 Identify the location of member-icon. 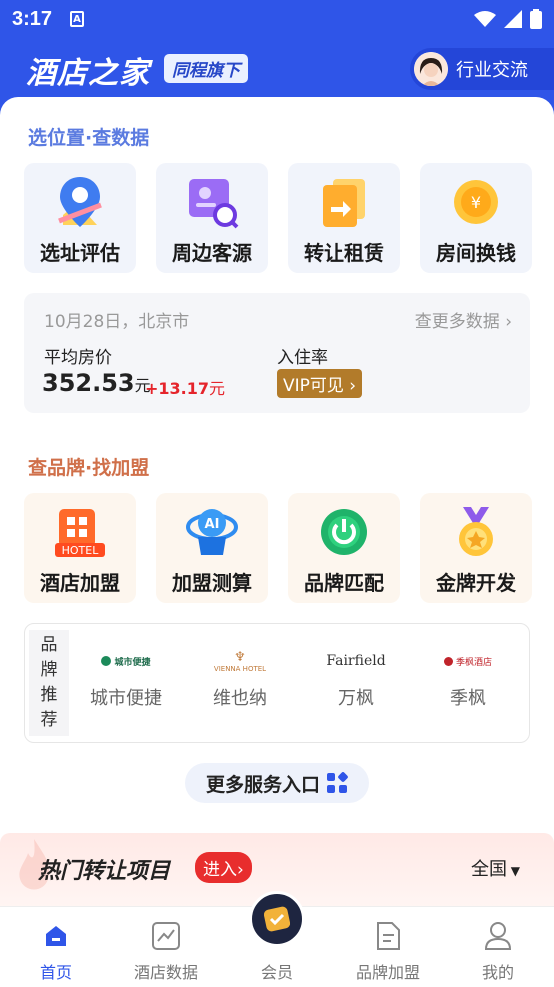
(277, 919).